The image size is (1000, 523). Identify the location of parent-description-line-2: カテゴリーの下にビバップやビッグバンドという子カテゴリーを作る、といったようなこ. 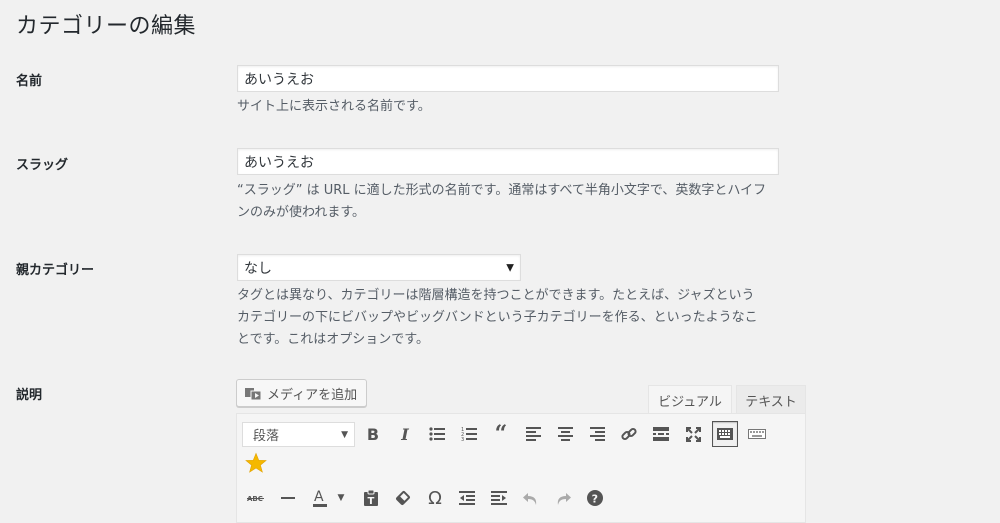
(497, 317).